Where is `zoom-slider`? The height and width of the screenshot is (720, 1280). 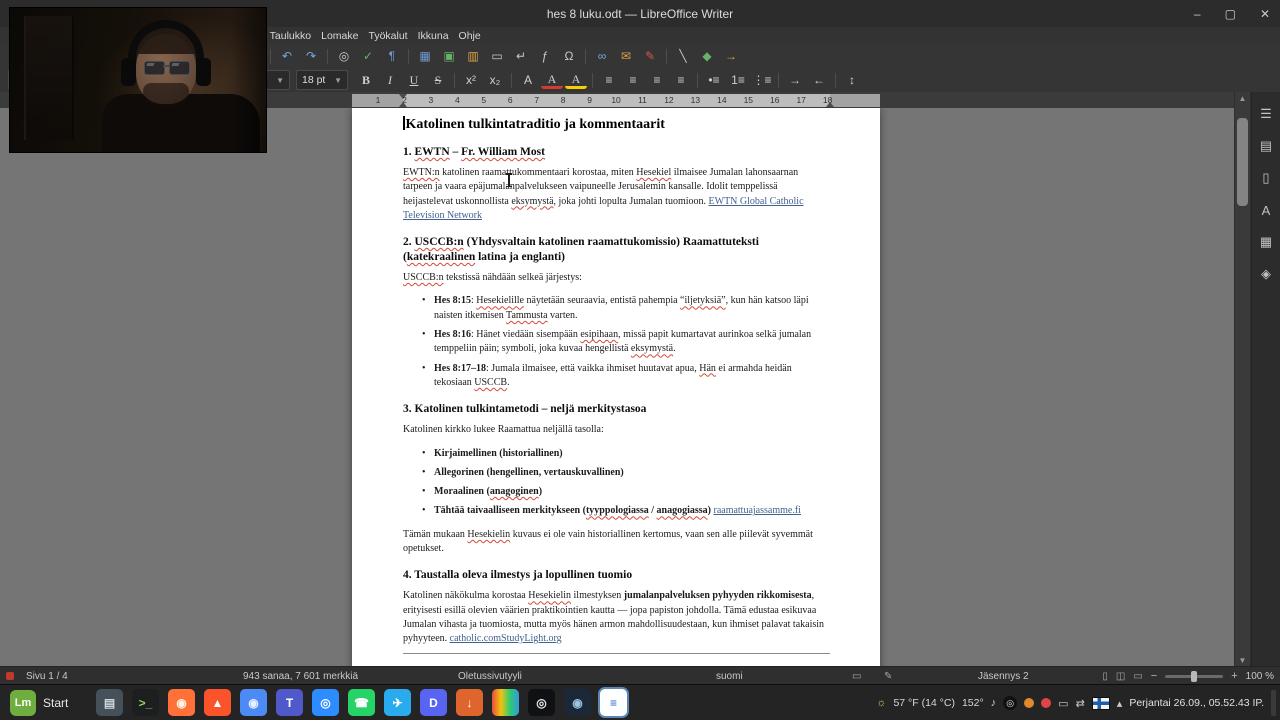
zoom-slider is located at coordinates (1194, 676).